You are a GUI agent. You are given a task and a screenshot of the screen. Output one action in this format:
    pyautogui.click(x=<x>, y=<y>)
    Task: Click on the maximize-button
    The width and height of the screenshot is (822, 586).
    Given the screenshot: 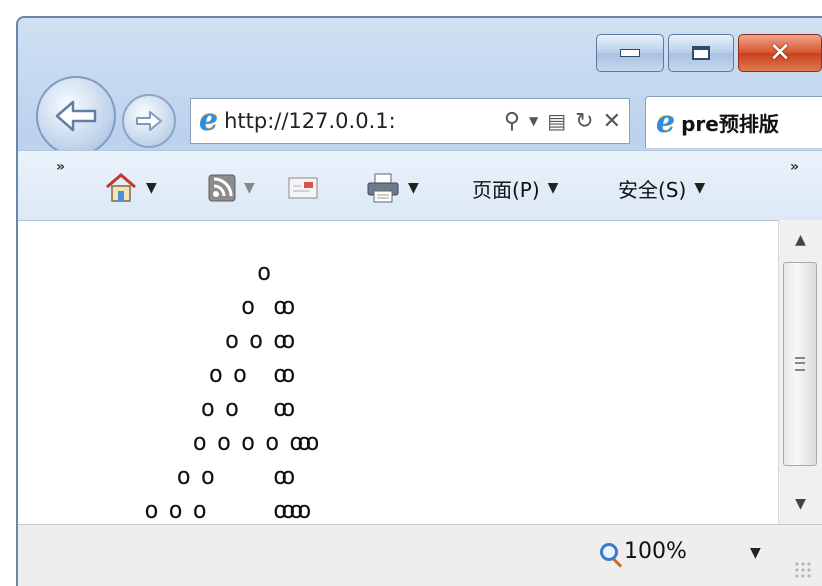 What is the action you would take?
    pyautogui.click(x=701, y=53)
    